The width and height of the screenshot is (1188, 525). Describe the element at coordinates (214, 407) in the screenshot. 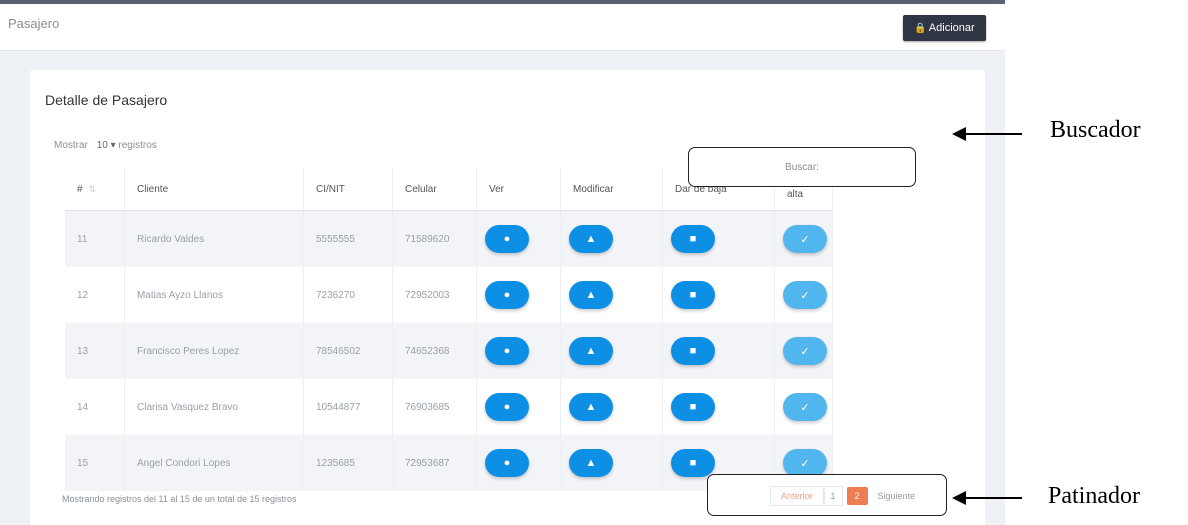

I see `cell-cliente: Clarisa Vasquez Bravo` at that location.